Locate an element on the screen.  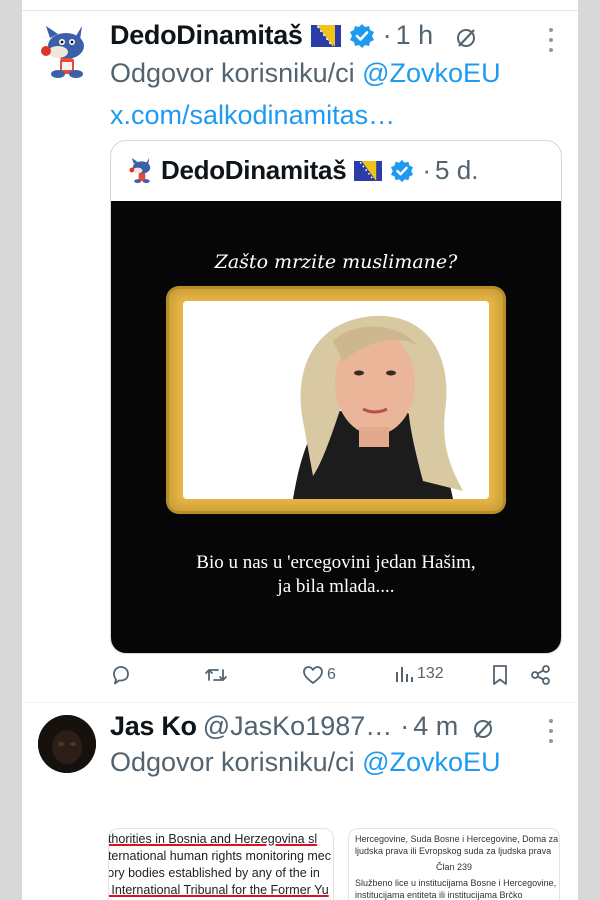
timestamp: 1 h is located at coordinates (415, 35).